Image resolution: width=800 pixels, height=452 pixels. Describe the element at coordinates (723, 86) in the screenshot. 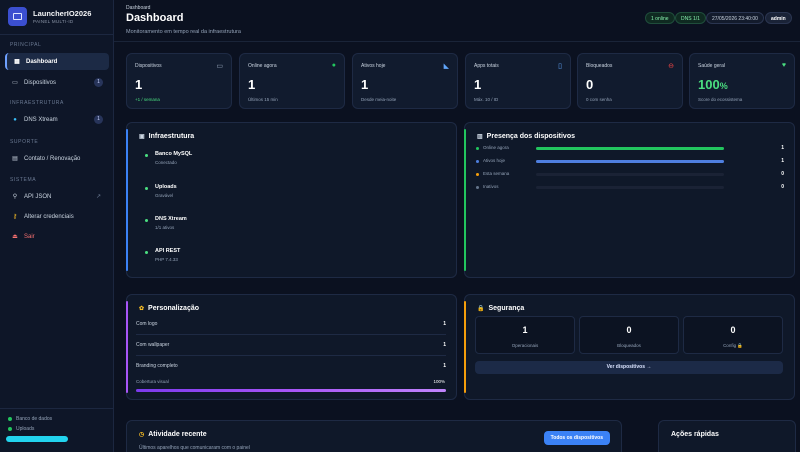

I see `stat-value-suffix: %` at that location.